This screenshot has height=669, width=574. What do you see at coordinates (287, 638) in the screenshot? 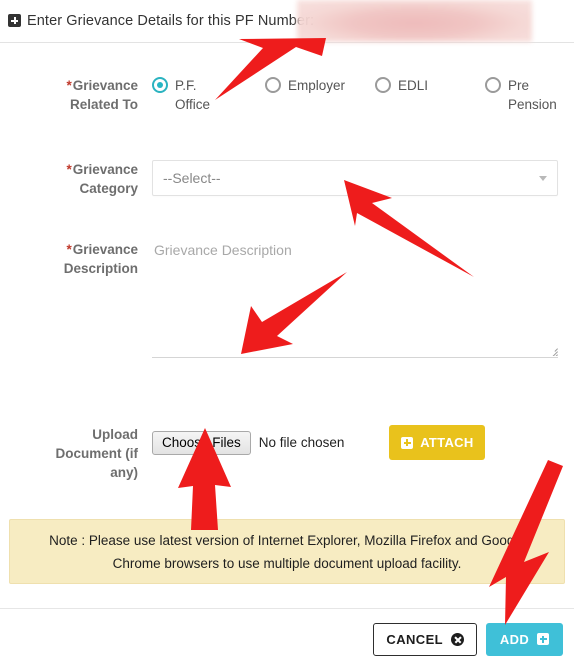
I see `panel-footer: CANCEL ADD` at bounding box center [287, 638].